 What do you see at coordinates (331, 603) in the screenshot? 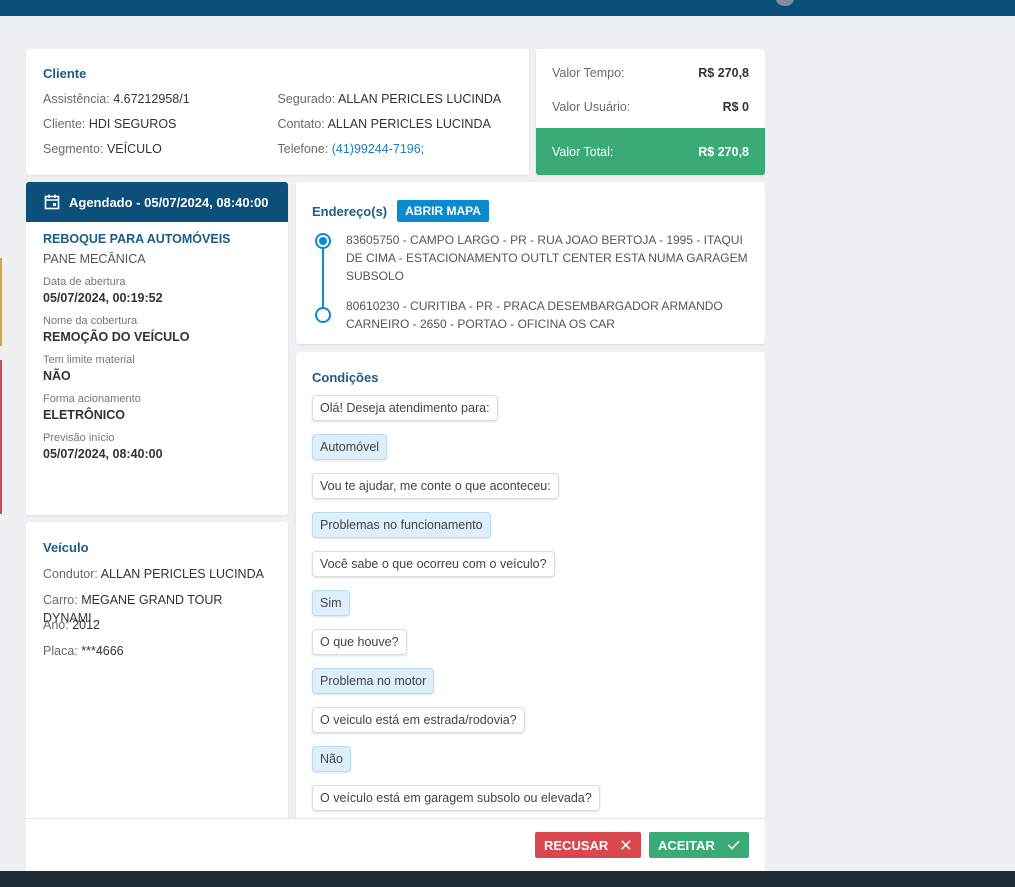
I see `chat-answer: Sim` at bounding box center [331, 603].